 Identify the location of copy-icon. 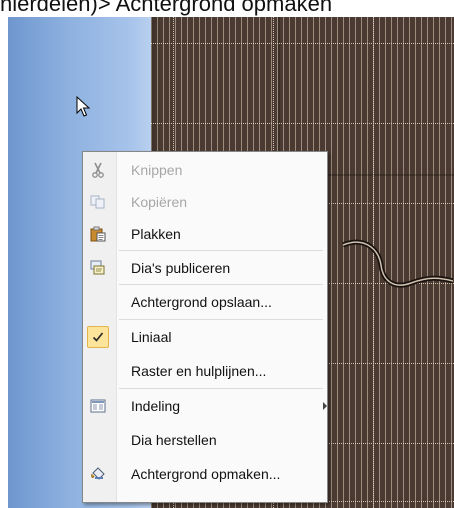
(98, 202).